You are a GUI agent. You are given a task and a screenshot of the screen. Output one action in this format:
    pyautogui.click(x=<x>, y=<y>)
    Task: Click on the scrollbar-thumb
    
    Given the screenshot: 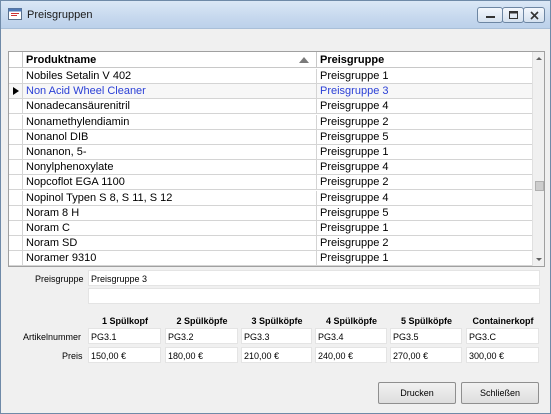 What is the action you would take?
    pyautogui.click(x=539, y=186)
    